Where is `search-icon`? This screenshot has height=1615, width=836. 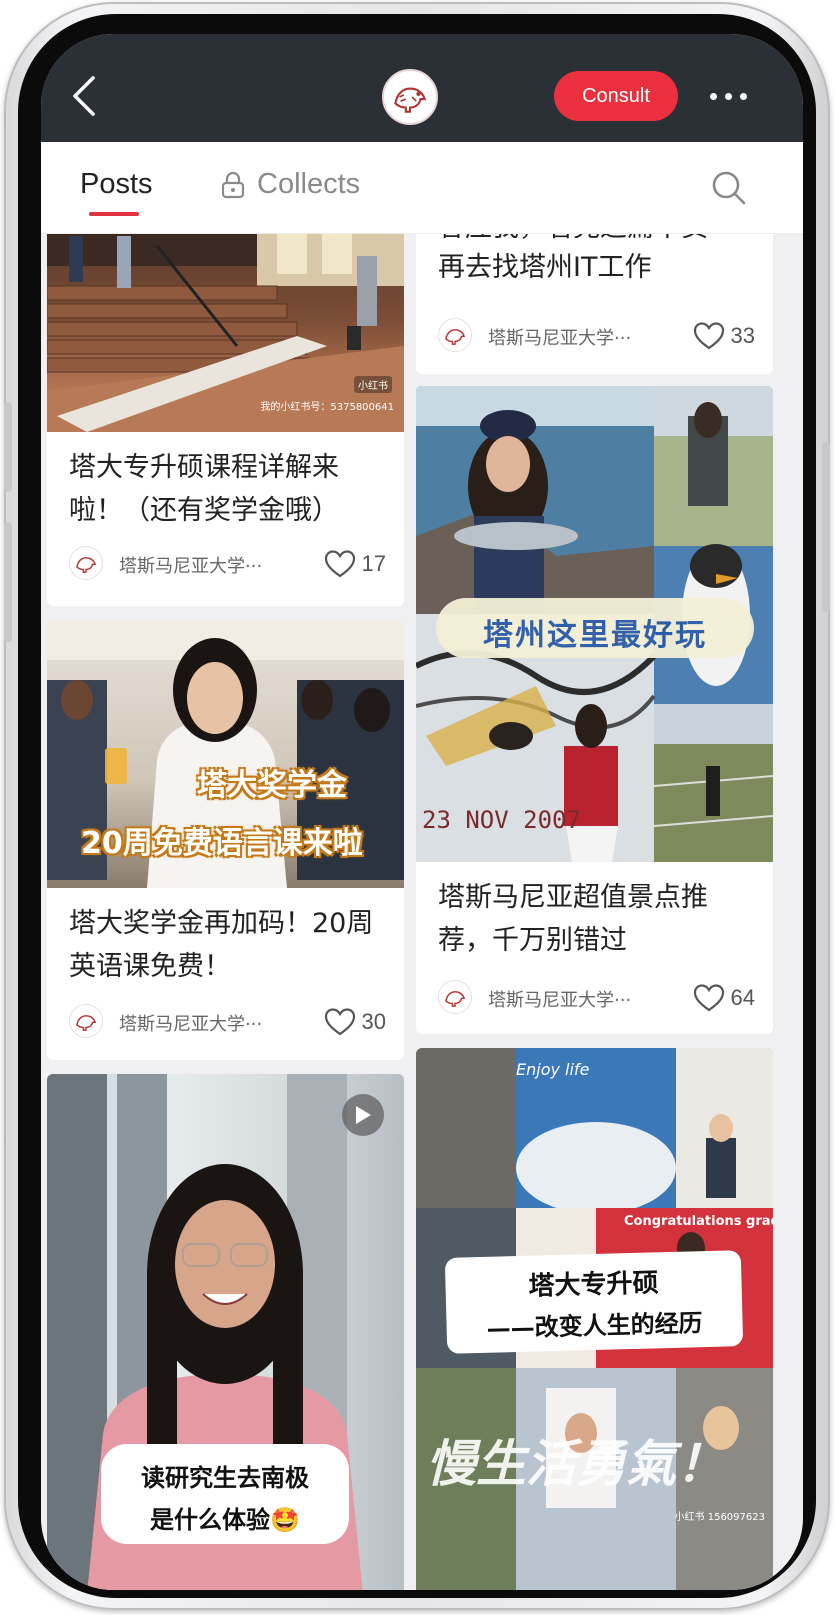
search-icon is located at coordinates (729, 188).